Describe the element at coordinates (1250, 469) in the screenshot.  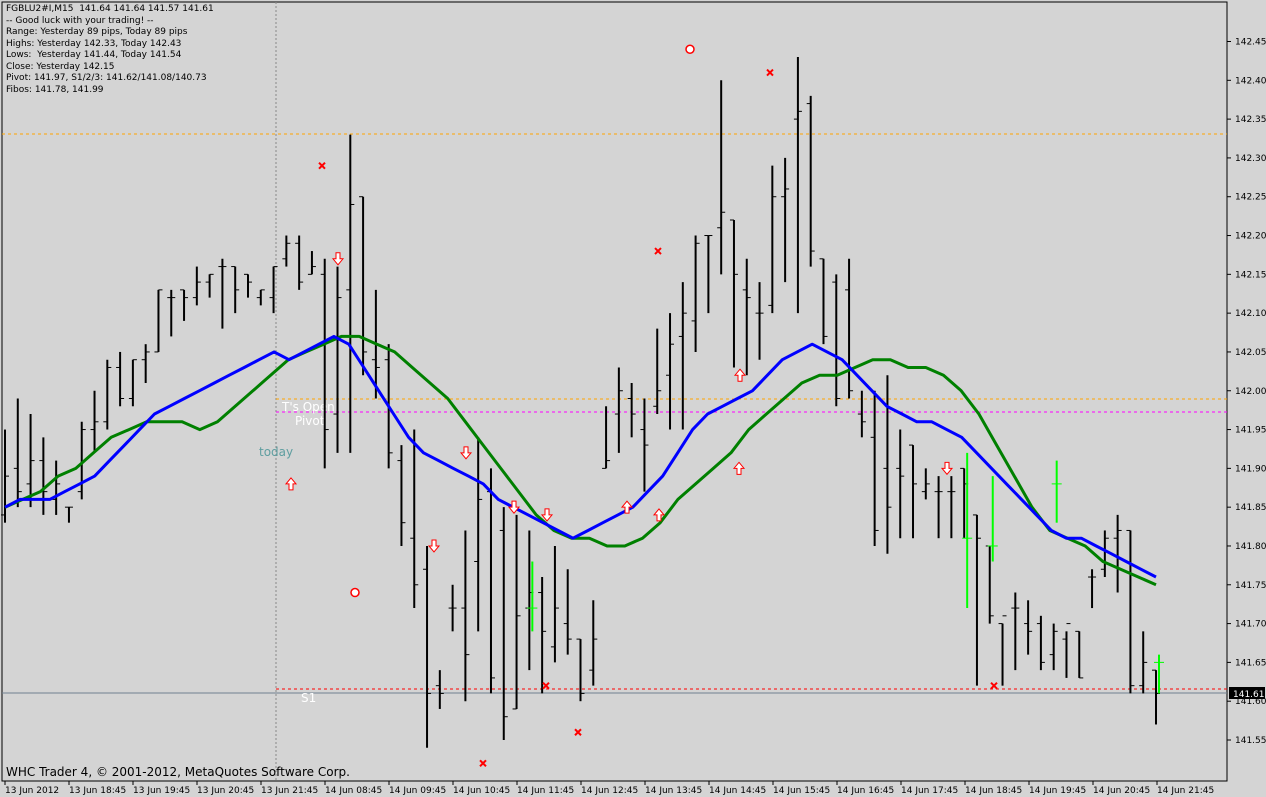
I see `y-tick-label: 141.90` at that location.